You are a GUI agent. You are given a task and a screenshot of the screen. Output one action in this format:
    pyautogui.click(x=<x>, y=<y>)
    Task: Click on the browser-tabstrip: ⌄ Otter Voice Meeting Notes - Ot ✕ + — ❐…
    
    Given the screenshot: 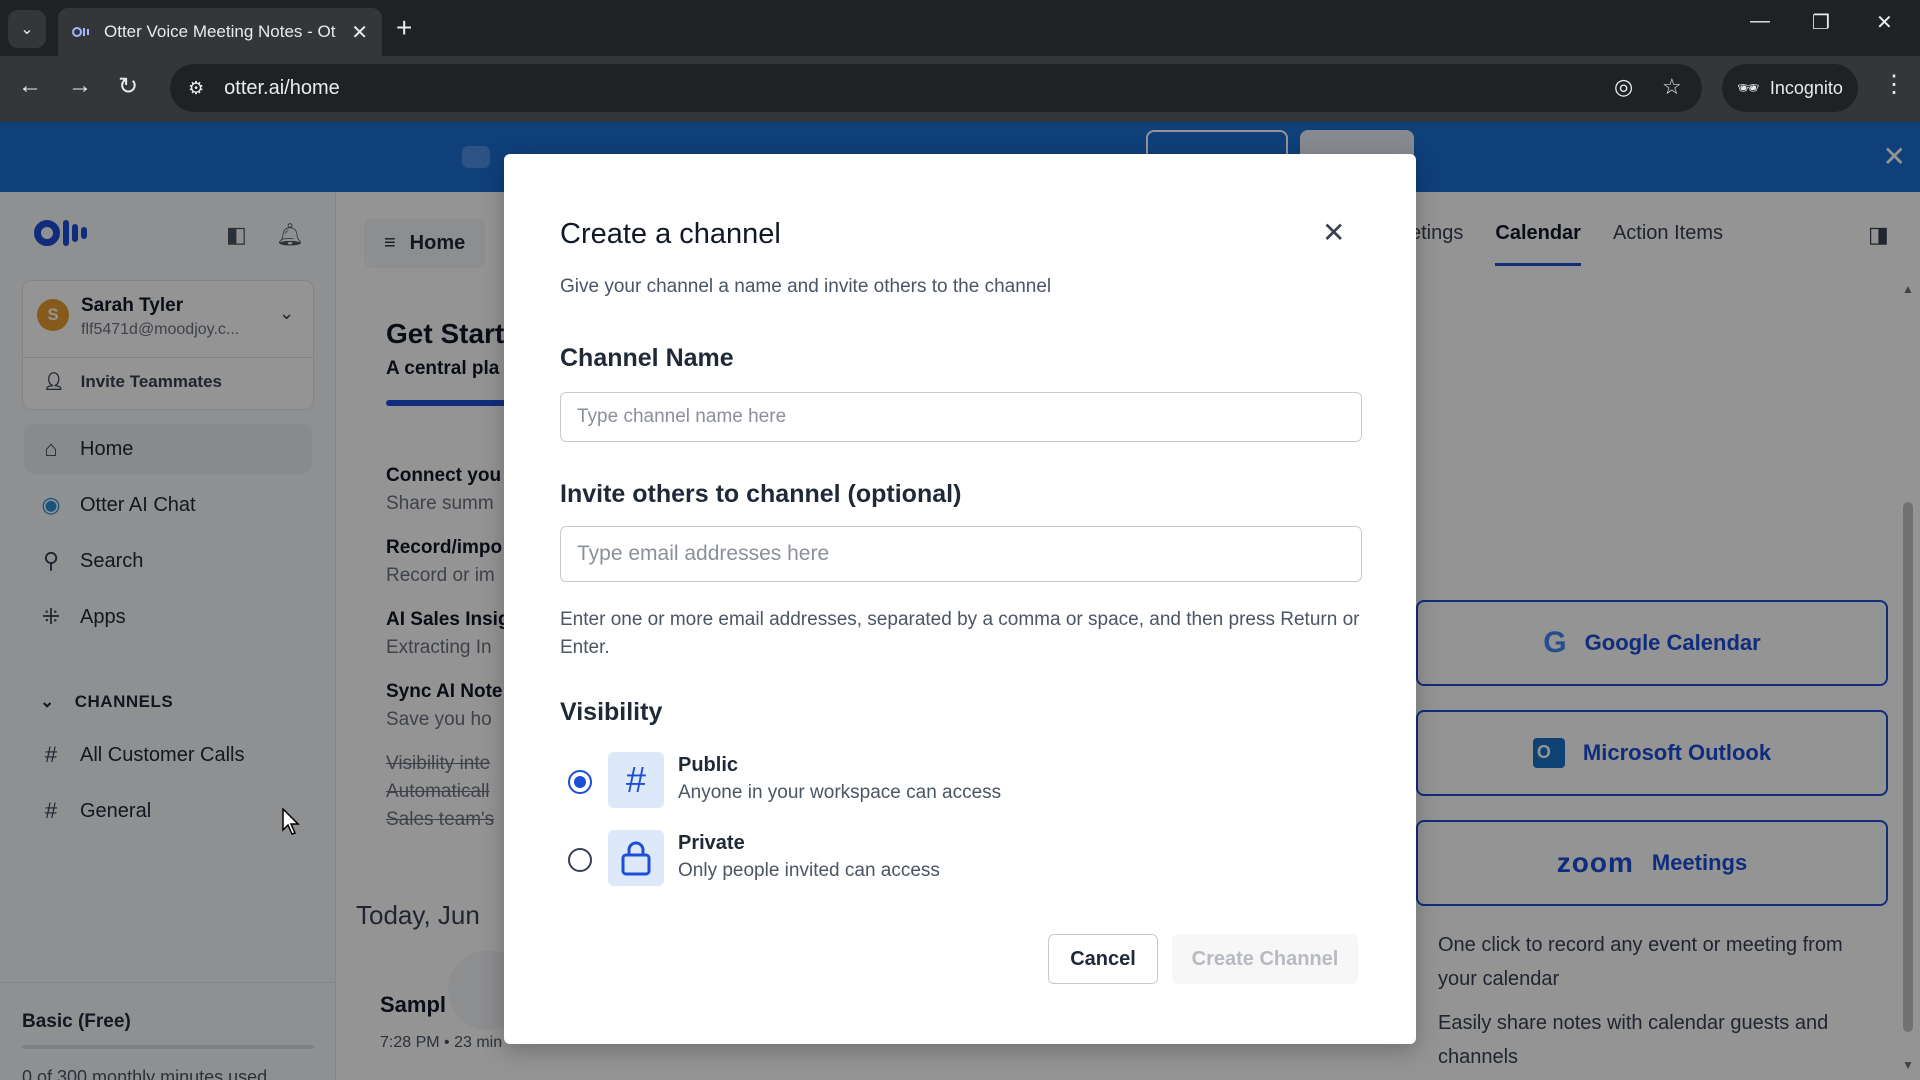 What is the action you would take?
    pyautogui.click(x=960, y=28)
    